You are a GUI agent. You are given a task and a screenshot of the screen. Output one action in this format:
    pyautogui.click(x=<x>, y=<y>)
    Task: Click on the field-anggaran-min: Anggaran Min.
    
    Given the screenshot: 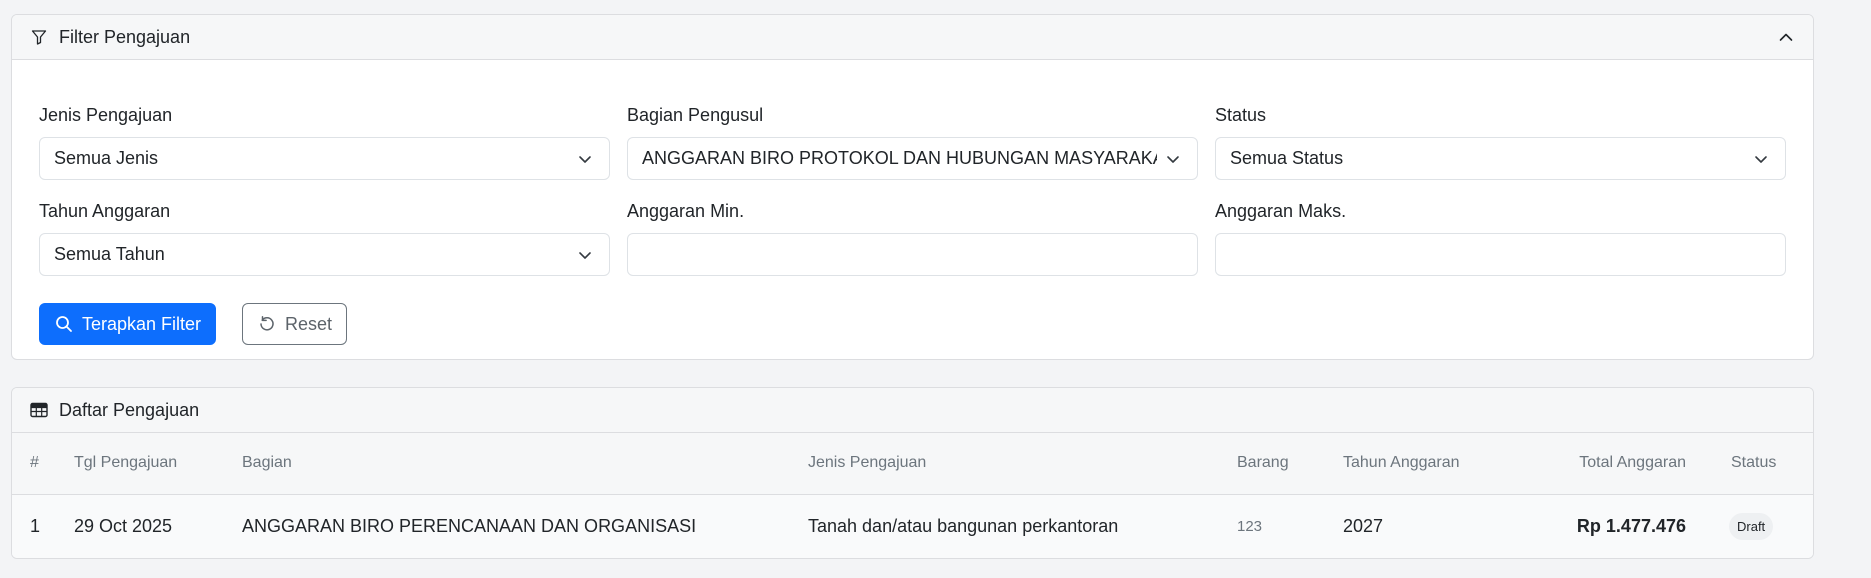 What is the action you would take?
    pyautogui.click(x=912, y=237)
    